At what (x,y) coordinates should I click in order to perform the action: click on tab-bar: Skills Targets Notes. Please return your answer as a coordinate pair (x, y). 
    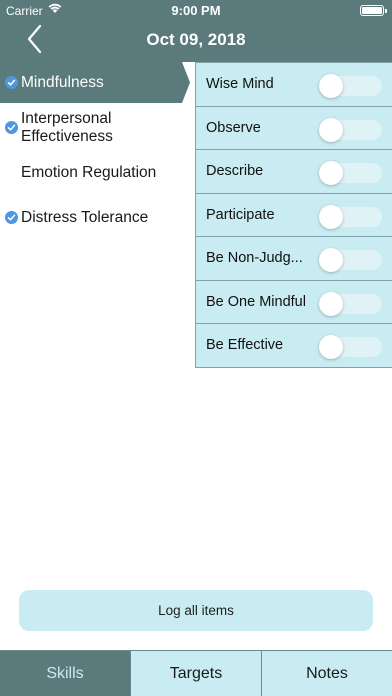
    Looking at the image, I should click on (196, 673).